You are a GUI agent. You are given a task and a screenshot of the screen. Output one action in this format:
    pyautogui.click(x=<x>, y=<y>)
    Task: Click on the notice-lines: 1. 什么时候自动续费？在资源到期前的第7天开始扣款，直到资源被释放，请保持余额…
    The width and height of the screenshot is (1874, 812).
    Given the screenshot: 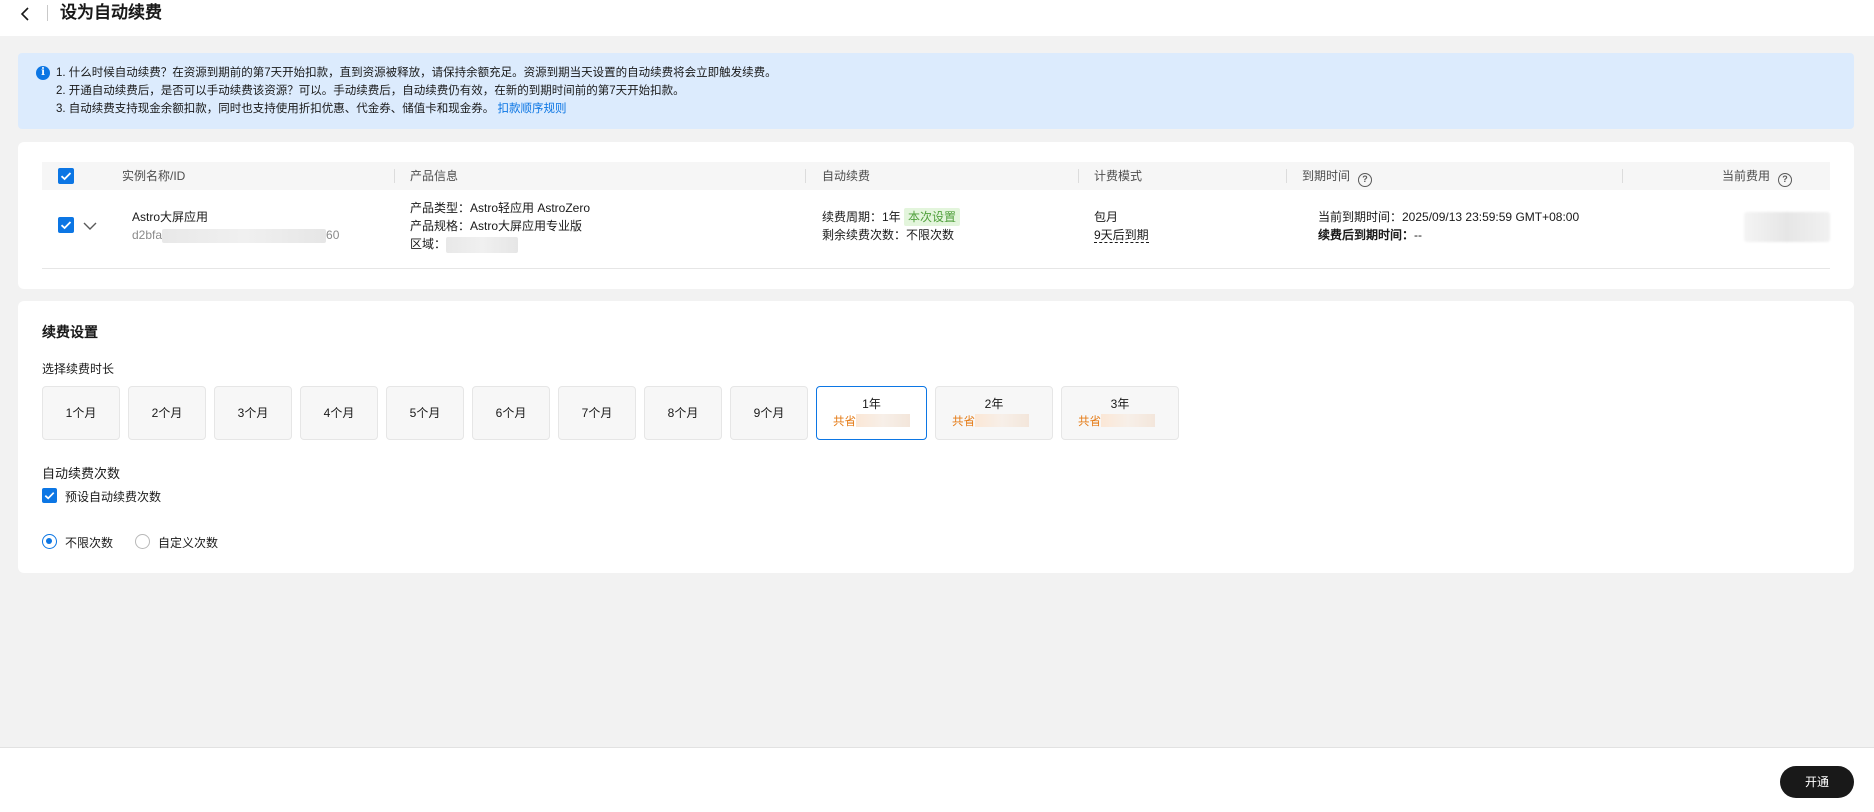 What is the action you would take?
    pyautogui.click(x=416, y=91)
    